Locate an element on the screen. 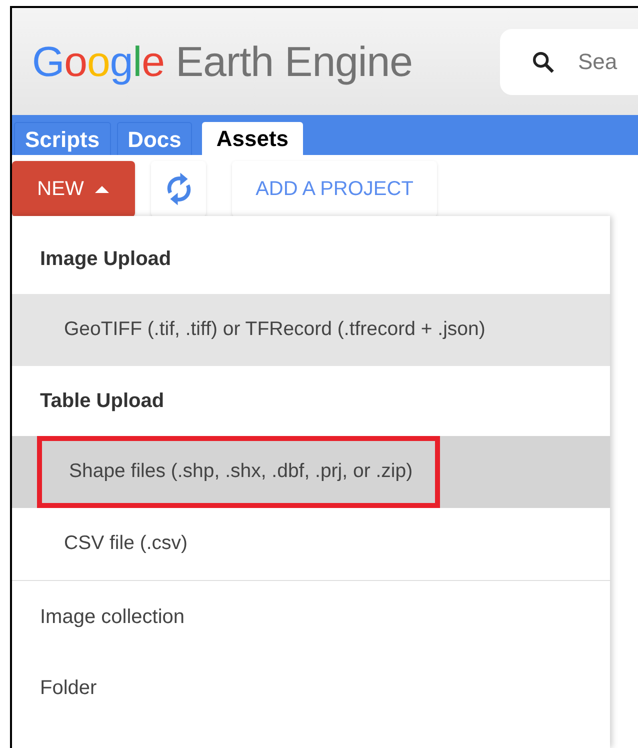  search-field: Sea is located at coordinates (569, 61).